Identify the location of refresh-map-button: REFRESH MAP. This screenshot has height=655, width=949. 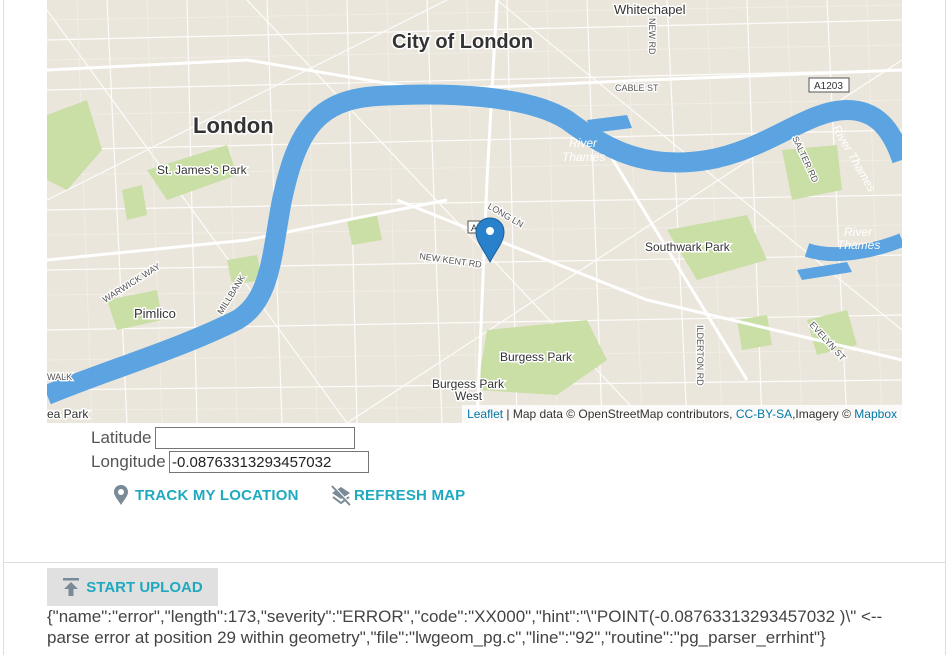
(397, 495).